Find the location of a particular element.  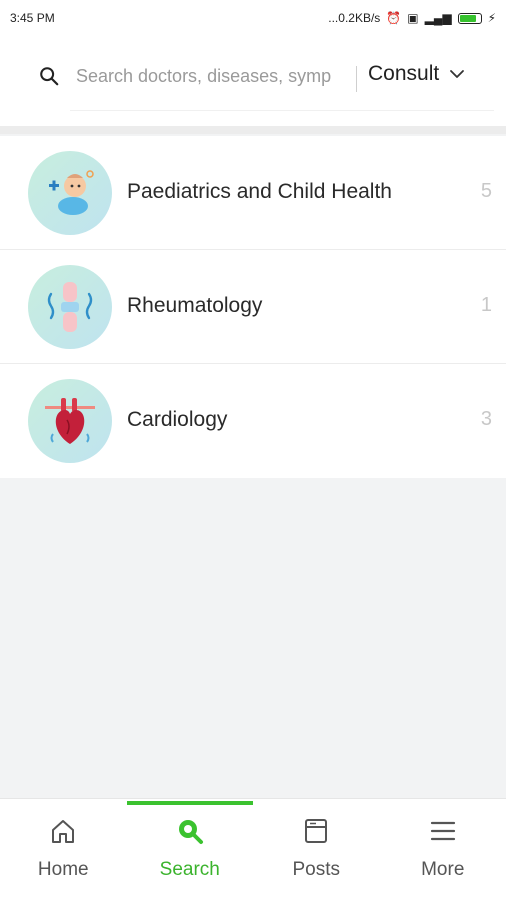

sim-icon: ▣ is located at coordinates (413, 18).